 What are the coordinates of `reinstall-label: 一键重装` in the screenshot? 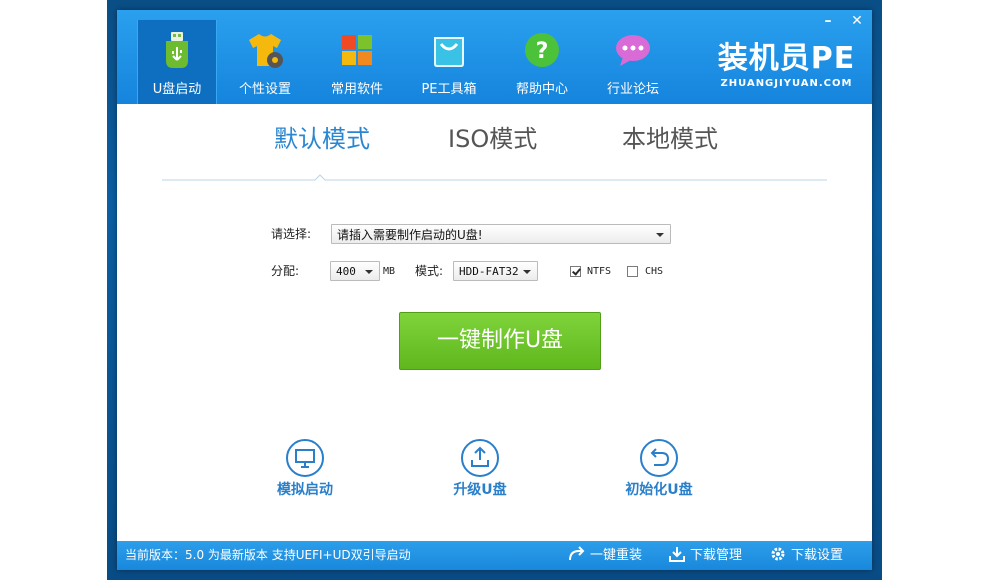 It's located at (616, 555).